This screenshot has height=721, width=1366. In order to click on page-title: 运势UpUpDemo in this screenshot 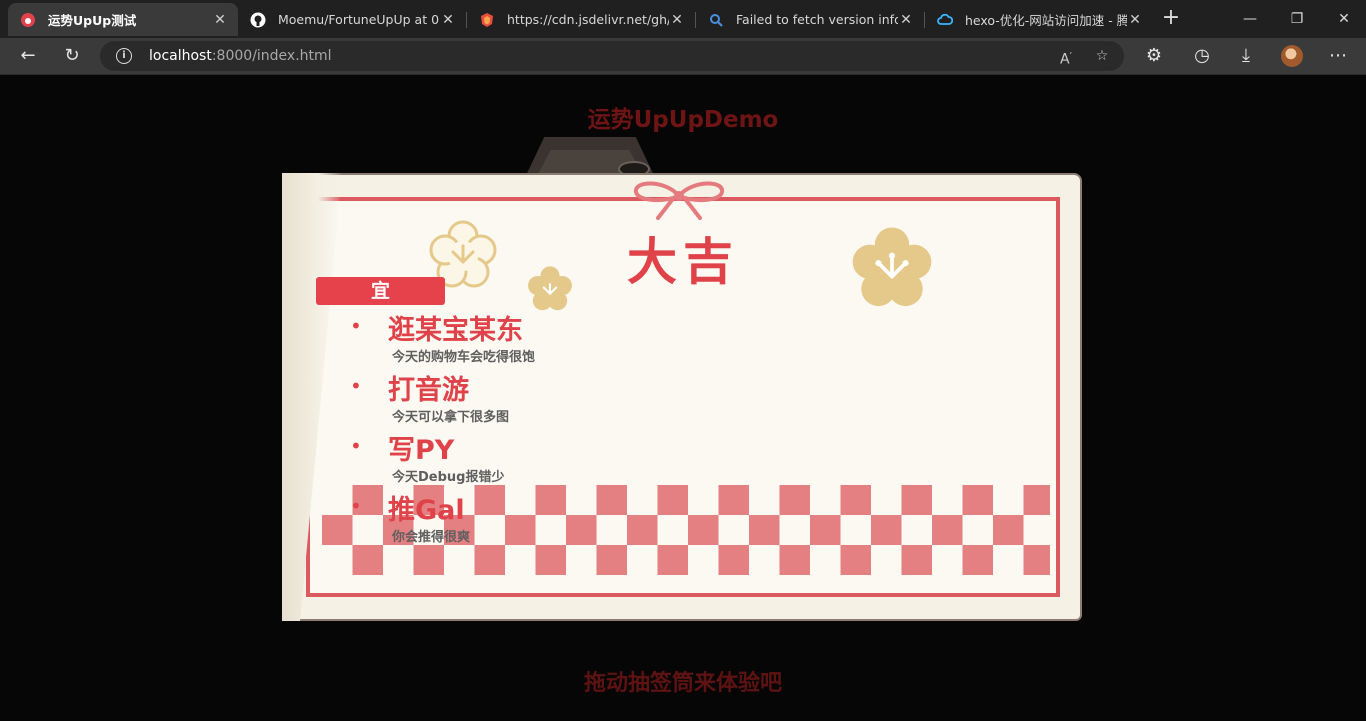, I will do `click(683, 120)`.